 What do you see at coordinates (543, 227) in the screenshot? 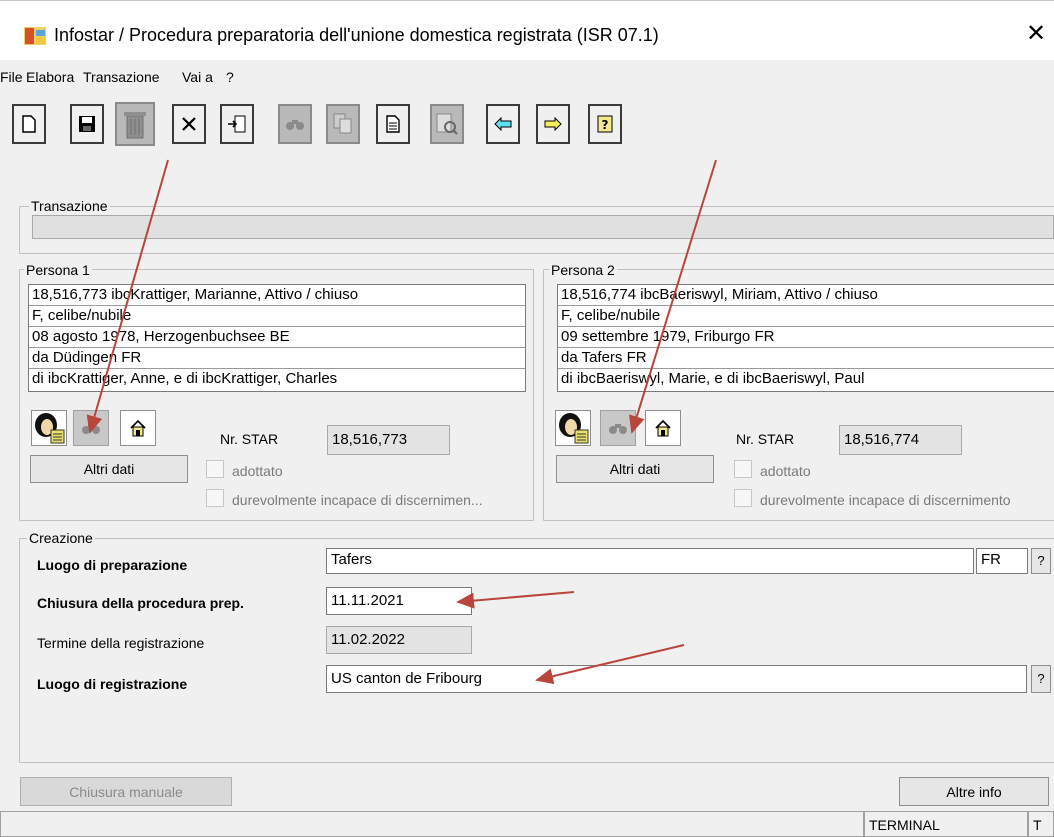
I see `transazione-field` at bounding box center [543, 227].